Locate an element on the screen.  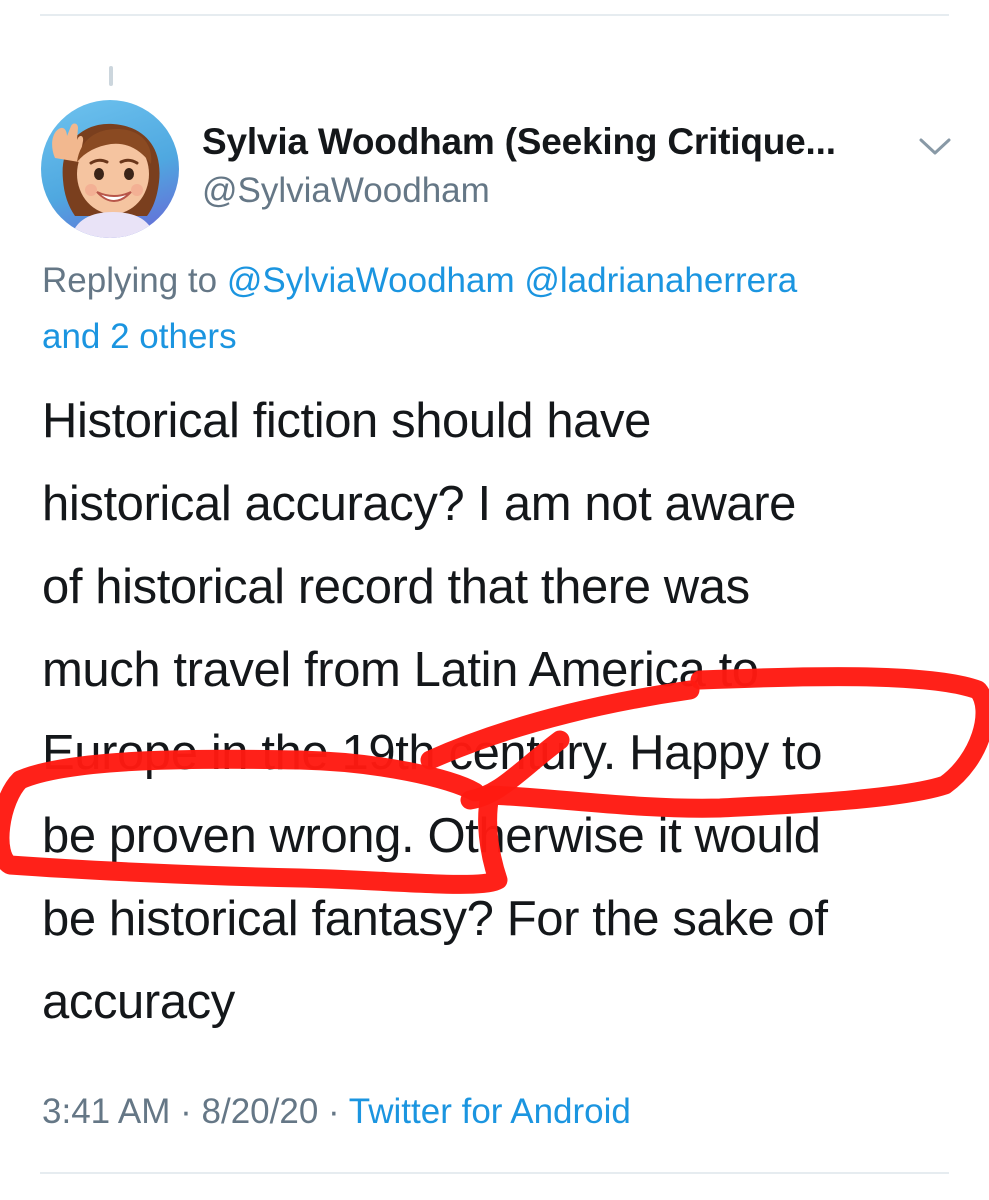
tweet-text-line: Europe in the 19th century. Happy to is located at coordinates (432, 753).